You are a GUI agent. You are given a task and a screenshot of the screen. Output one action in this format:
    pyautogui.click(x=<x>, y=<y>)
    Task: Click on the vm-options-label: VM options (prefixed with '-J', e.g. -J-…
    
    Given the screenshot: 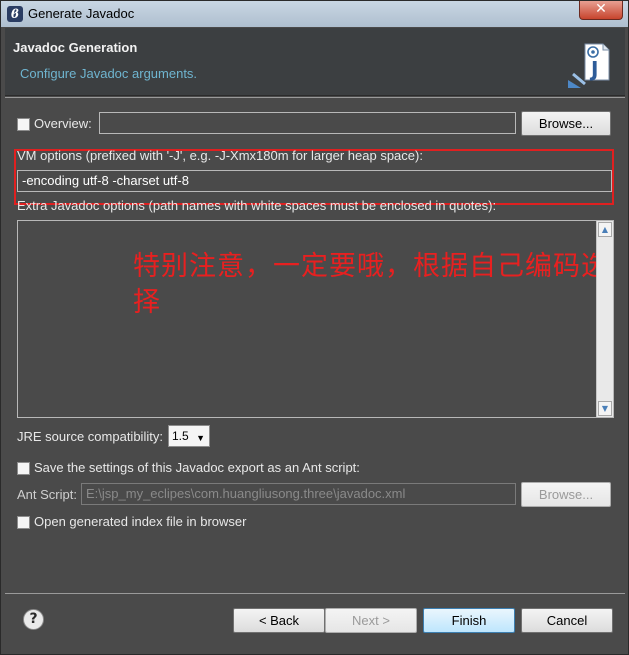 What is the action you would take?
    pyautogui.click(x=220, y=155)
    